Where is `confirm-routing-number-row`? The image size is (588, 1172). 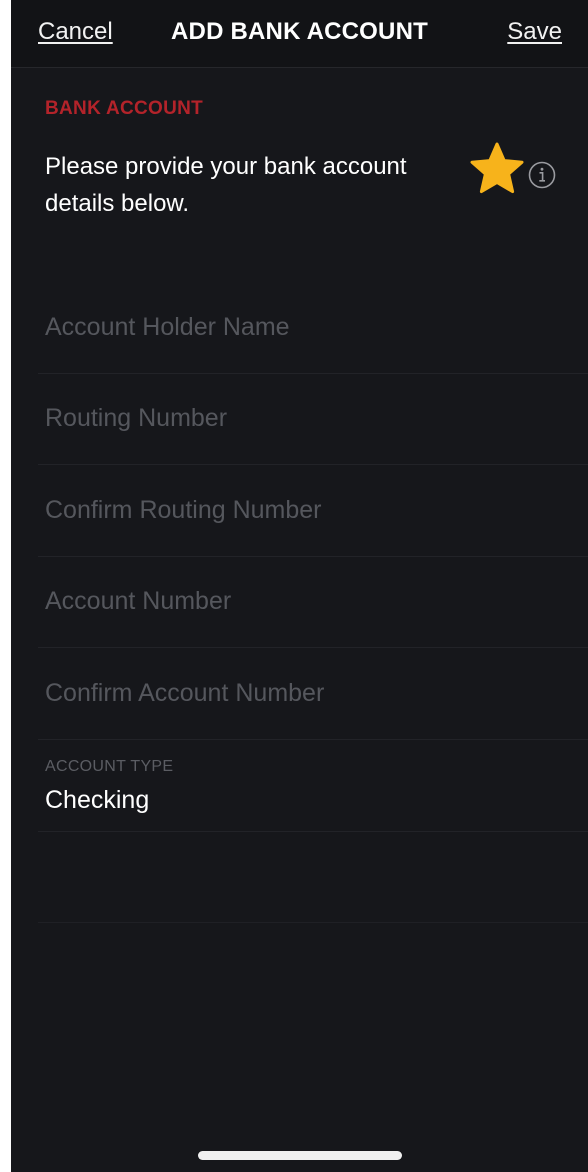
confirm-routing-number-row is located at coordinates (313, 511).